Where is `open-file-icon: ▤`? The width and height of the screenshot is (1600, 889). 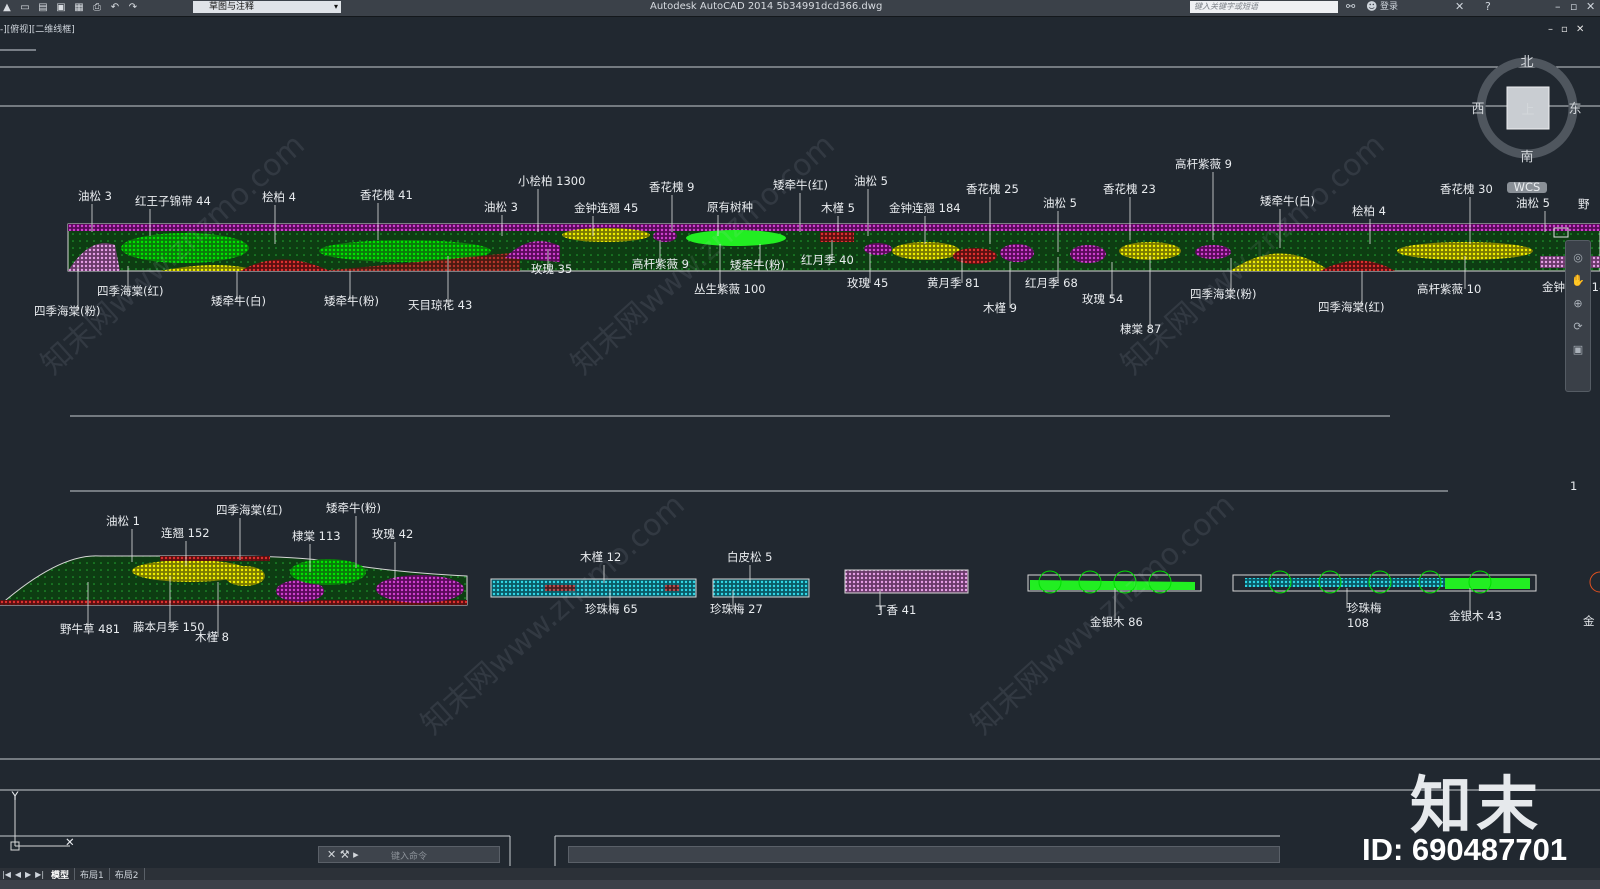 open-file-icon: ▤ is located at coordinates (43, 8).